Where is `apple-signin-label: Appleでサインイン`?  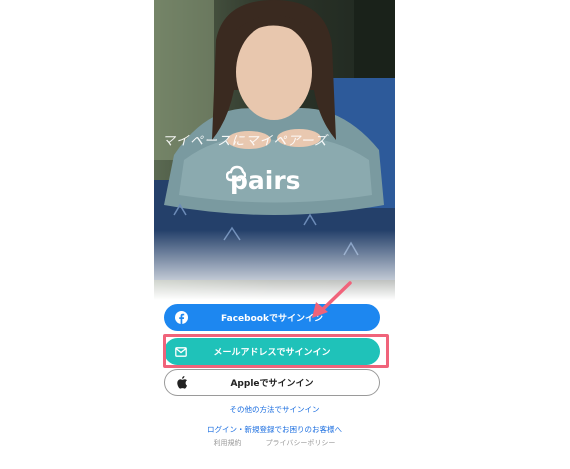
apple-signin-label: Appleでサインイン is located at coordinates (272, 384).